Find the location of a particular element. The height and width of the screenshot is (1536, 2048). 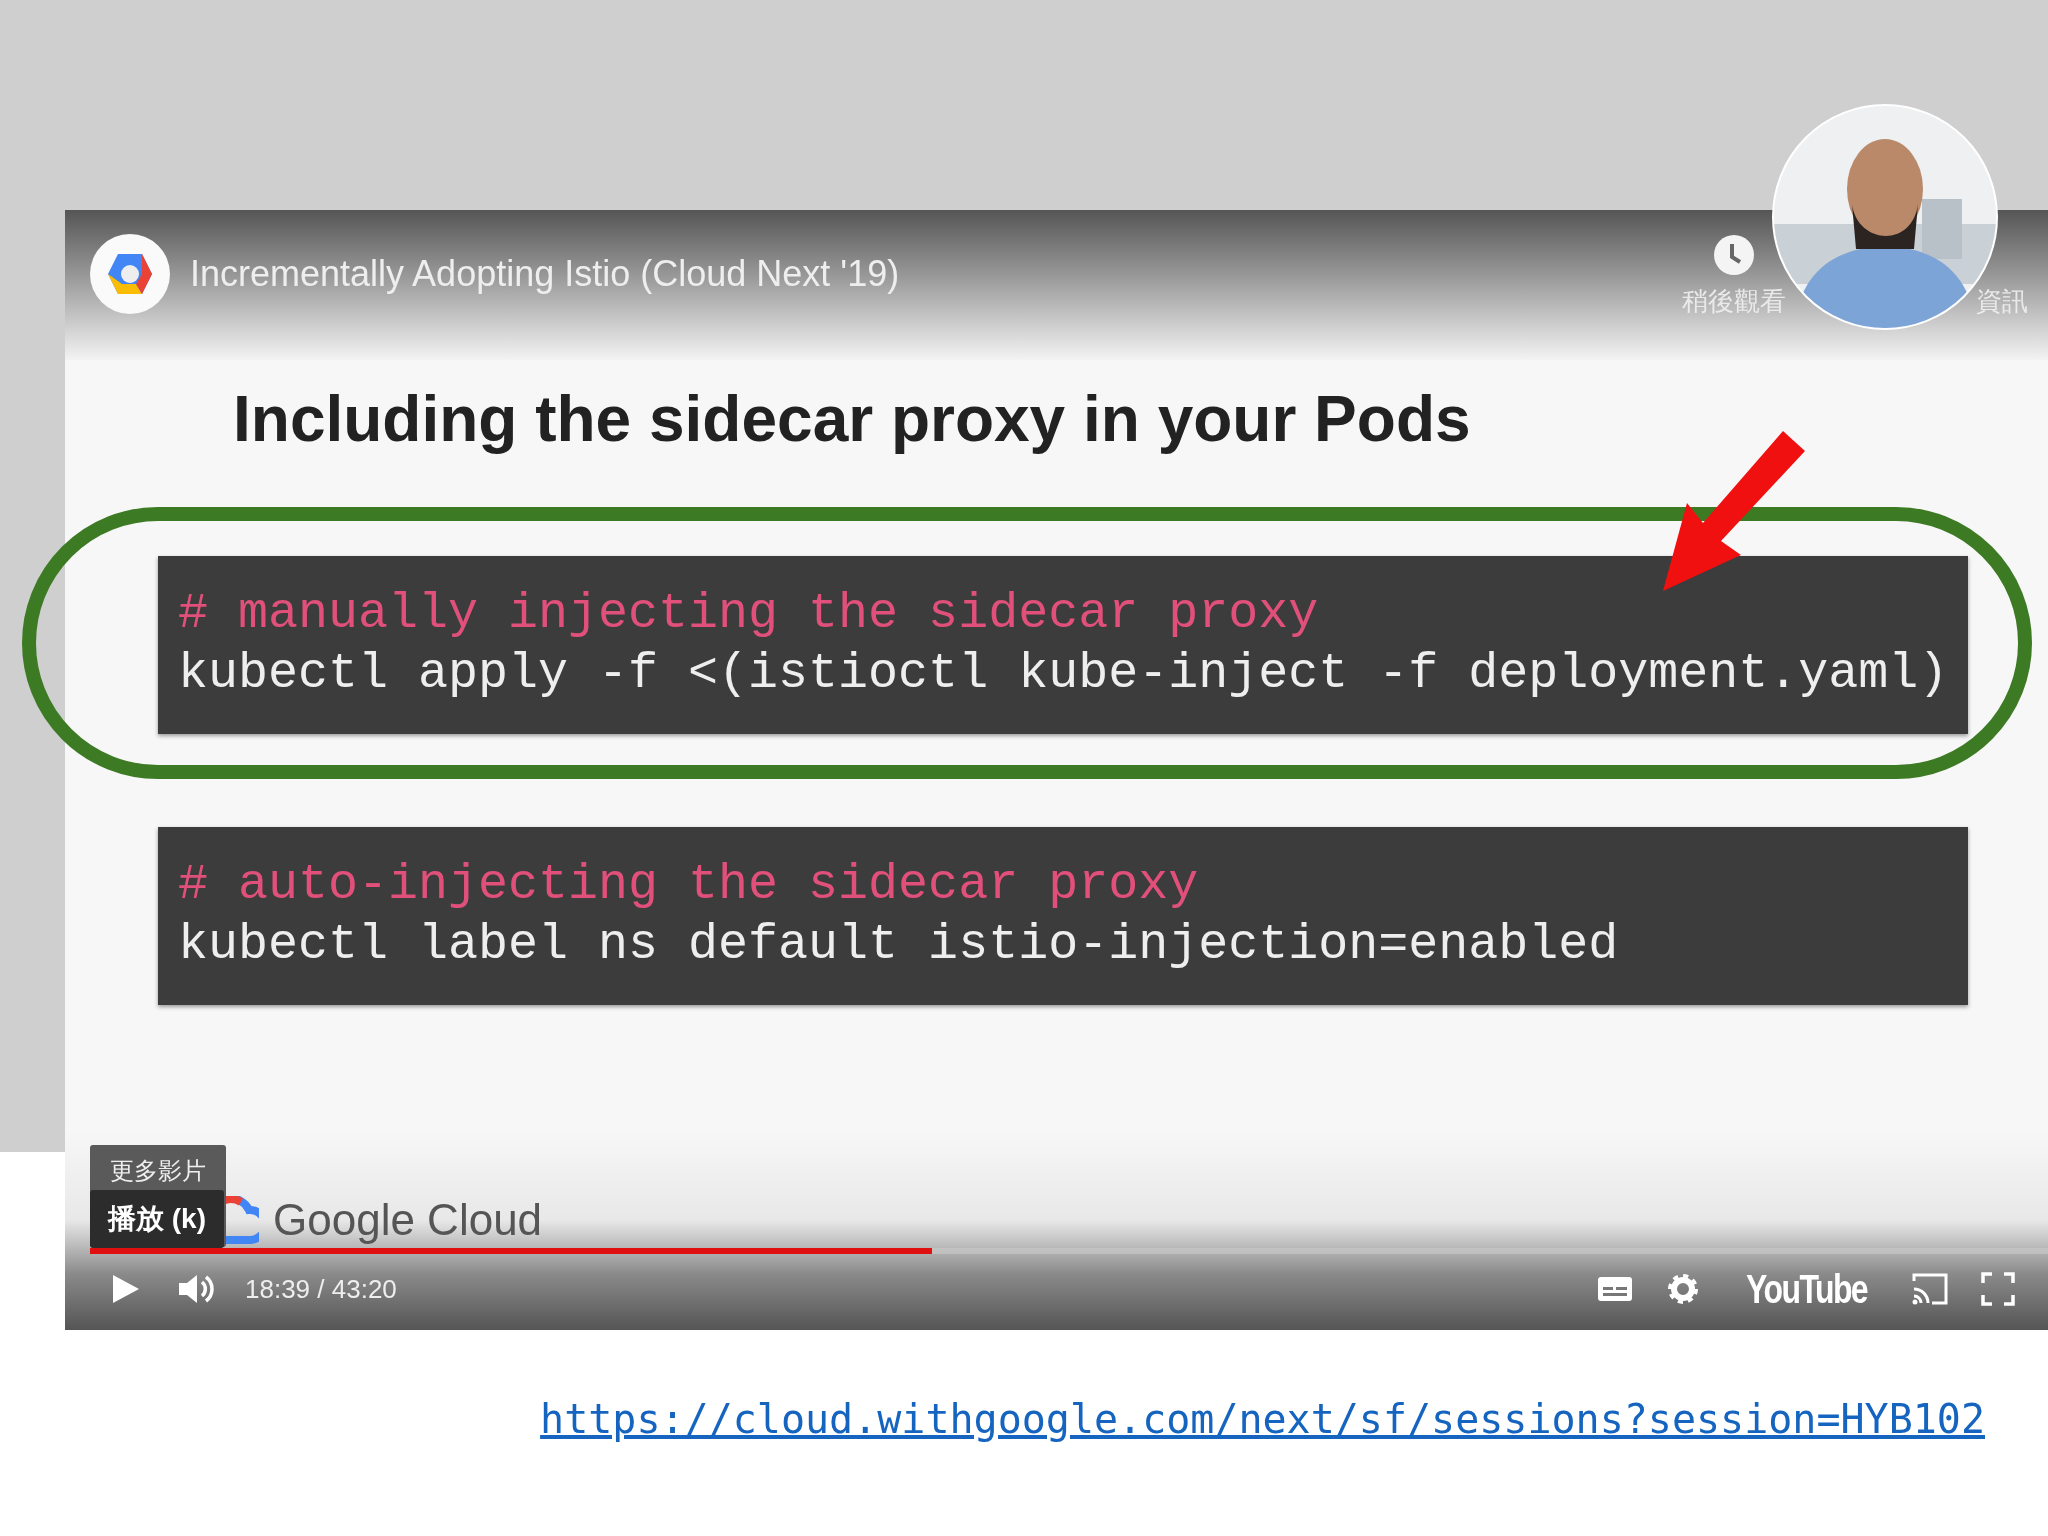

action-label: 稍後觀看 is located at coordinates (1734, 301).